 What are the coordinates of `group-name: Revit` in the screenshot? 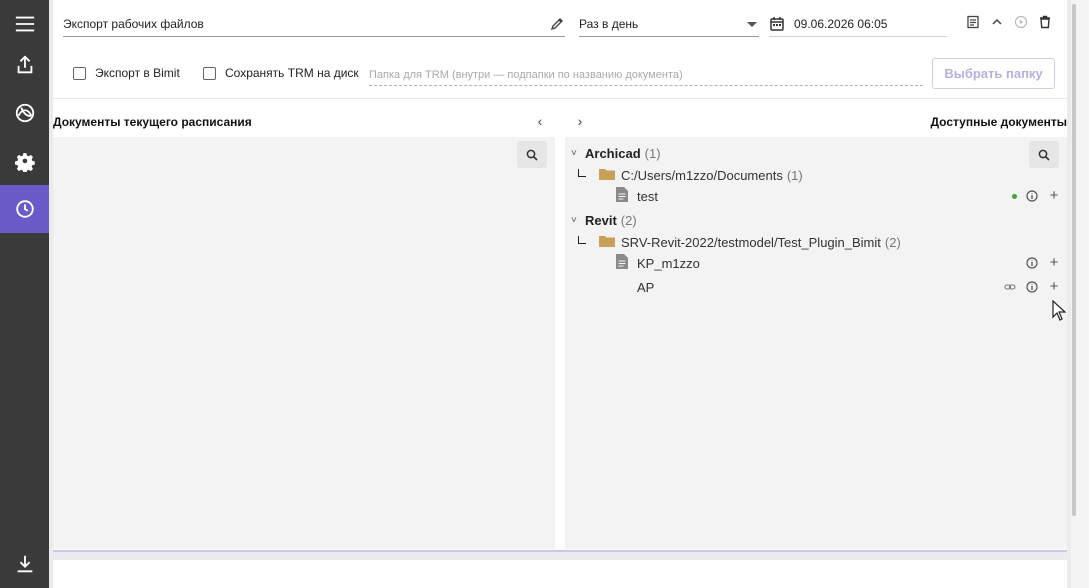 It's located at (601, 220).